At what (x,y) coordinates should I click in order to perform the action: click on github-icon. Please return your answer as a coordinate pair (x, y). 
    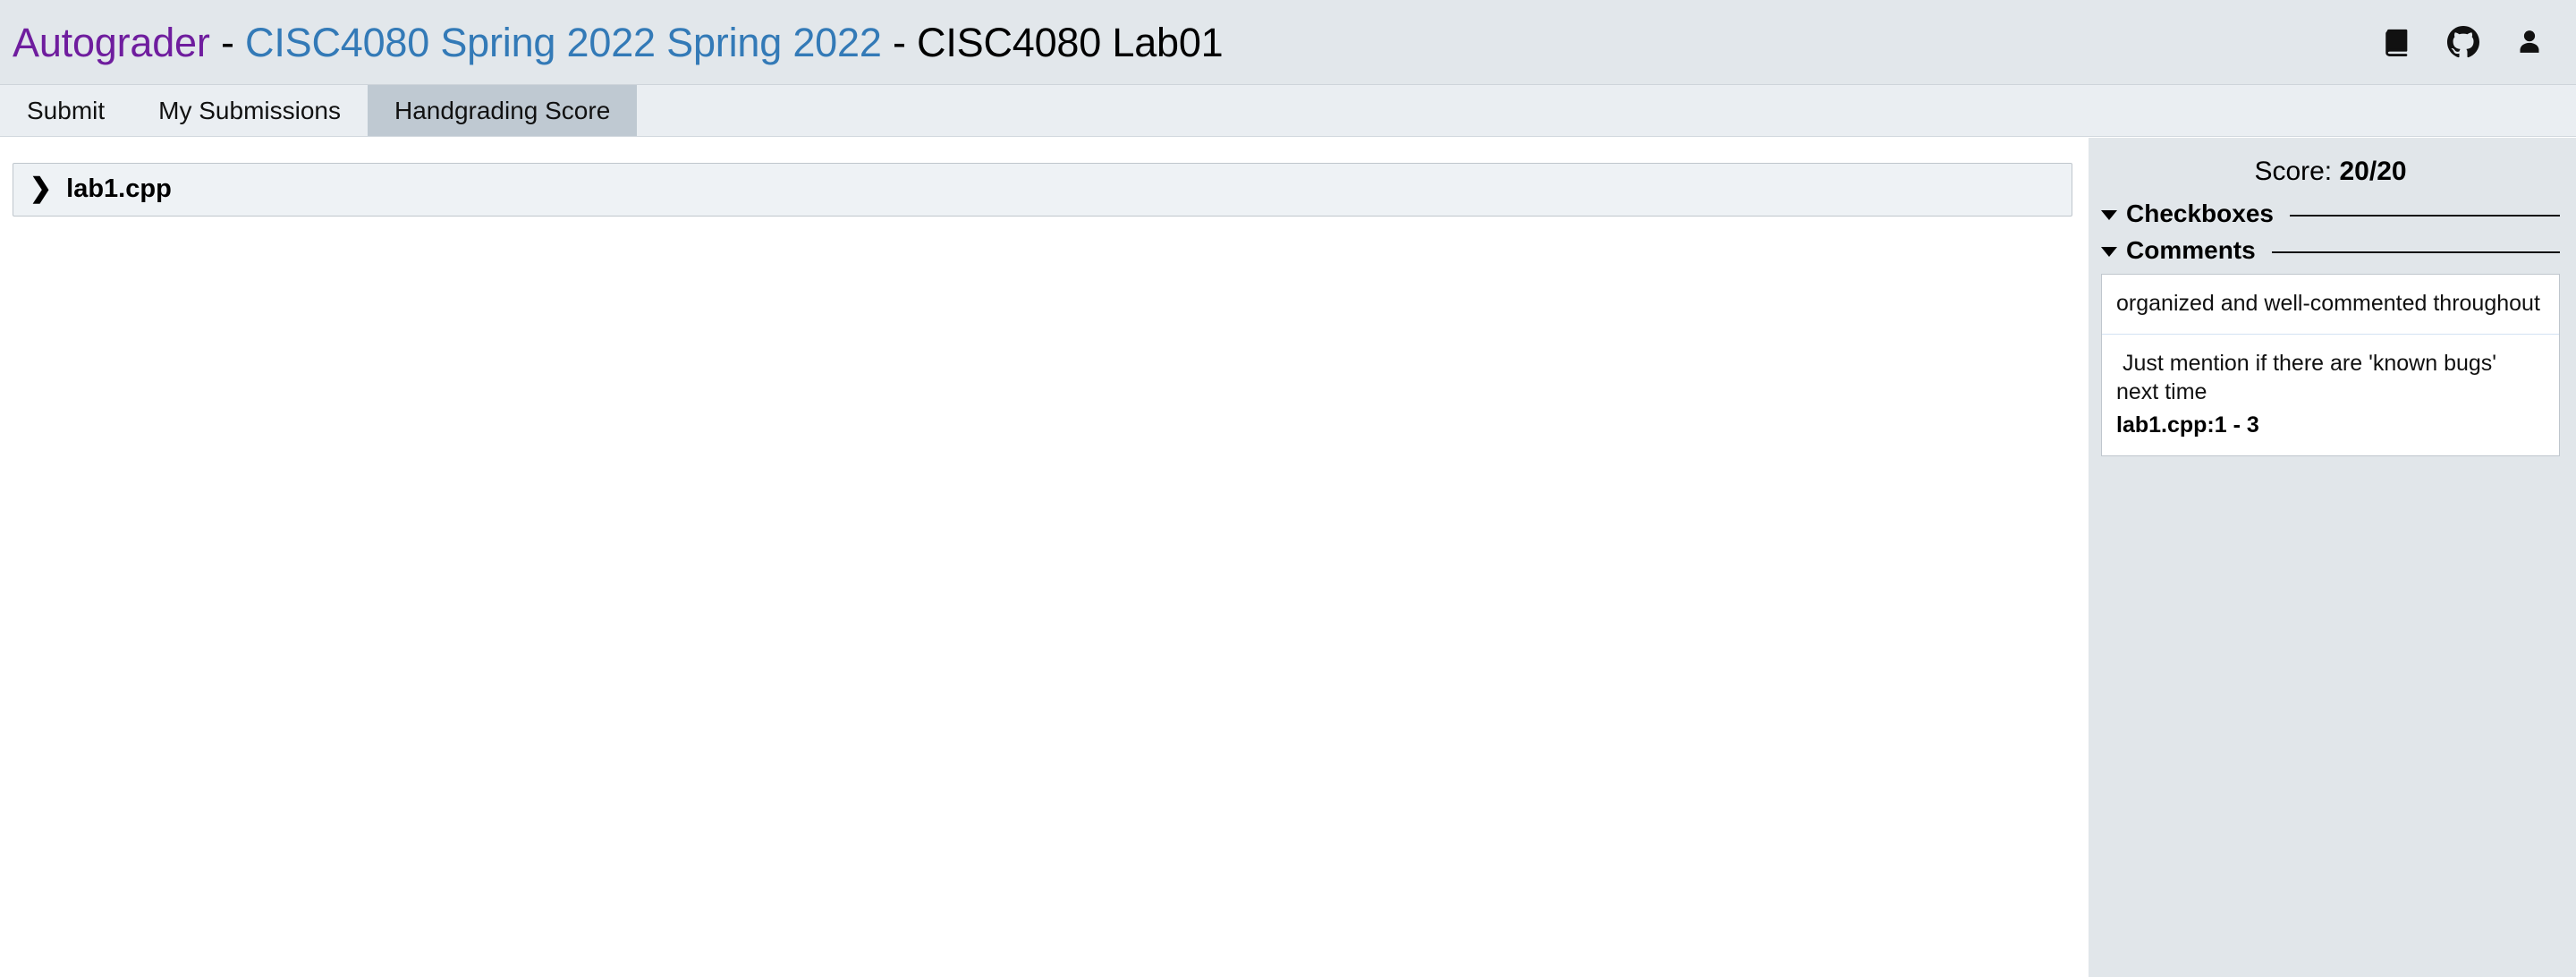
    Looking at the image, I should click on (2463, 42).